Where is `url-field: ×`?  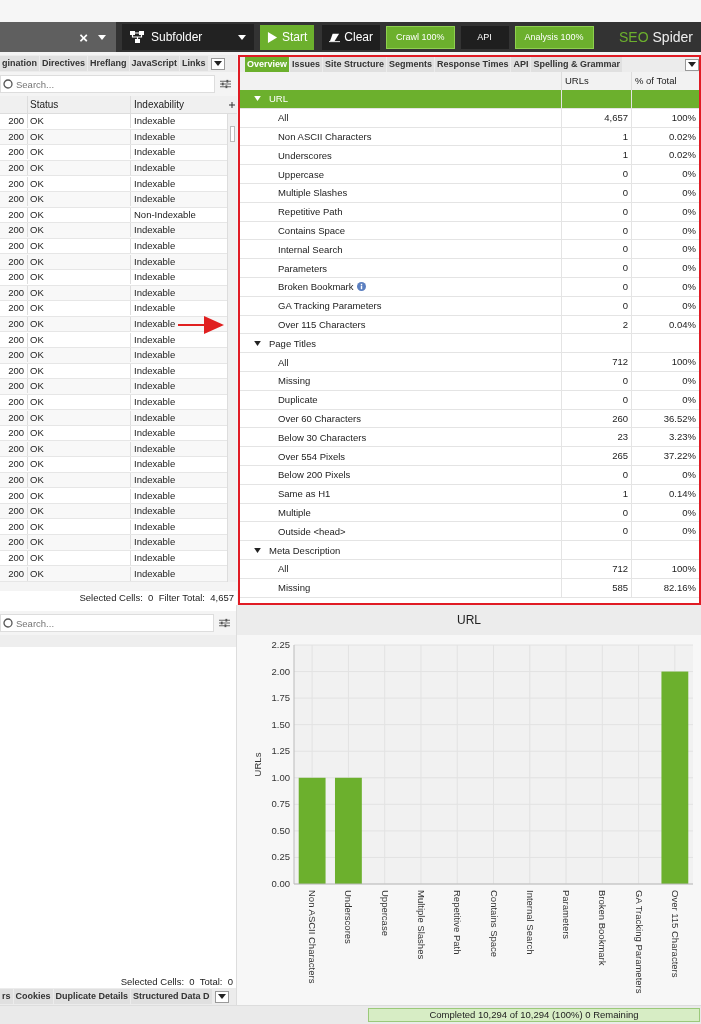 url-field: × is located at coordinates (58, 37).